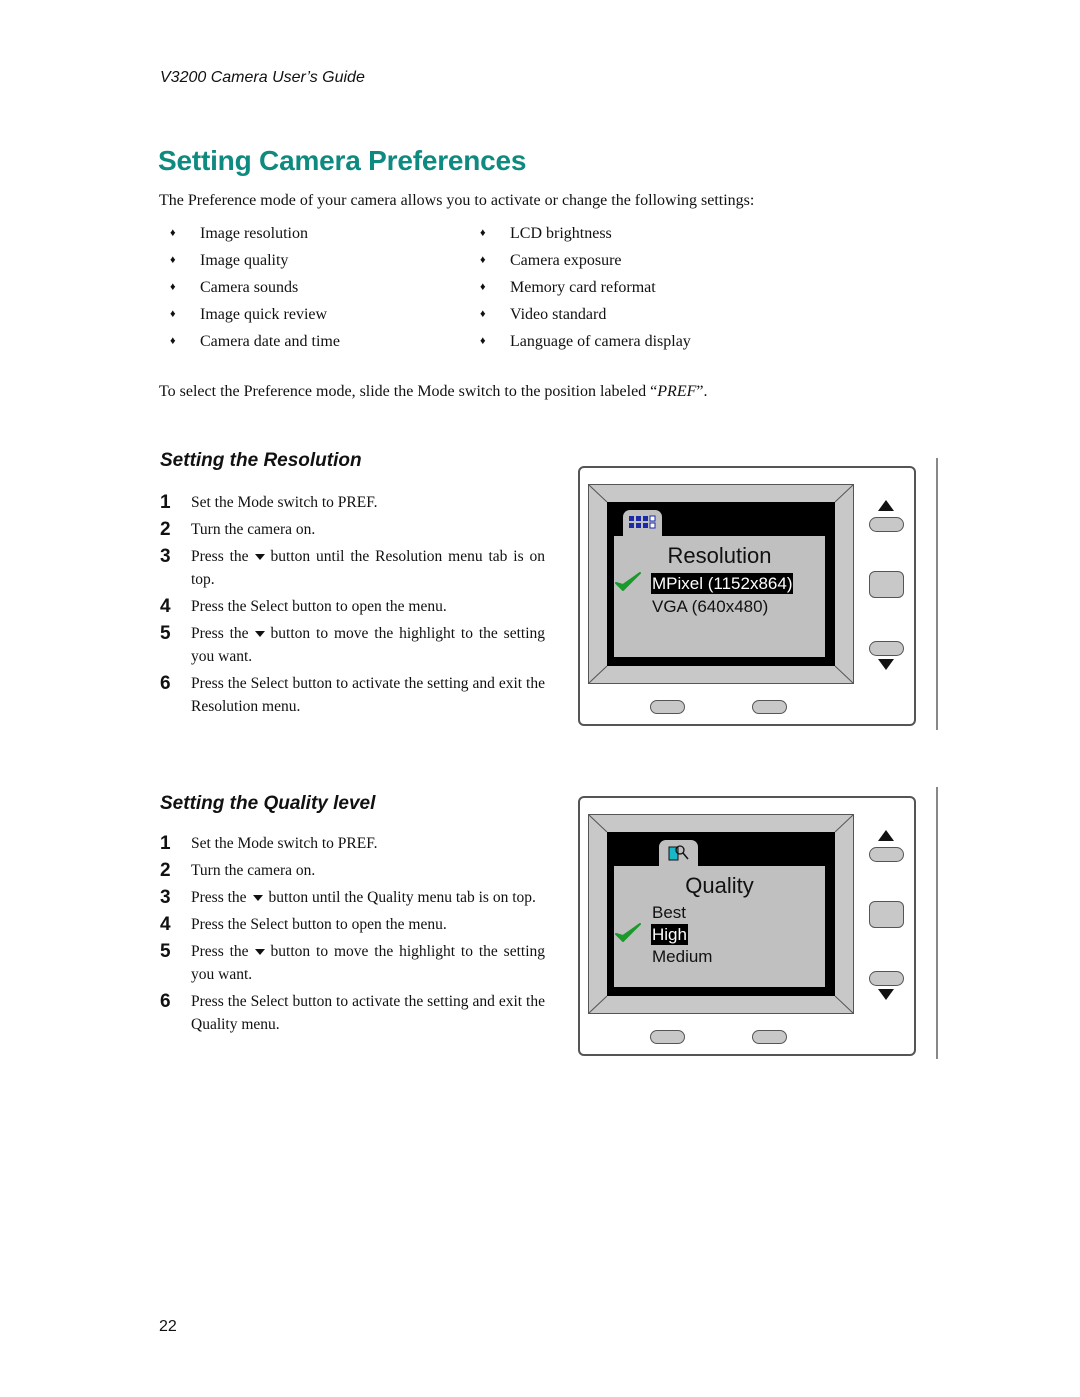 The width and height of the screenshot is (1080, 1397). What do you see at coordinates (702, 391) in the screenshot?
I see `pref-note-end: ”.` at bounding box center [702, 391].